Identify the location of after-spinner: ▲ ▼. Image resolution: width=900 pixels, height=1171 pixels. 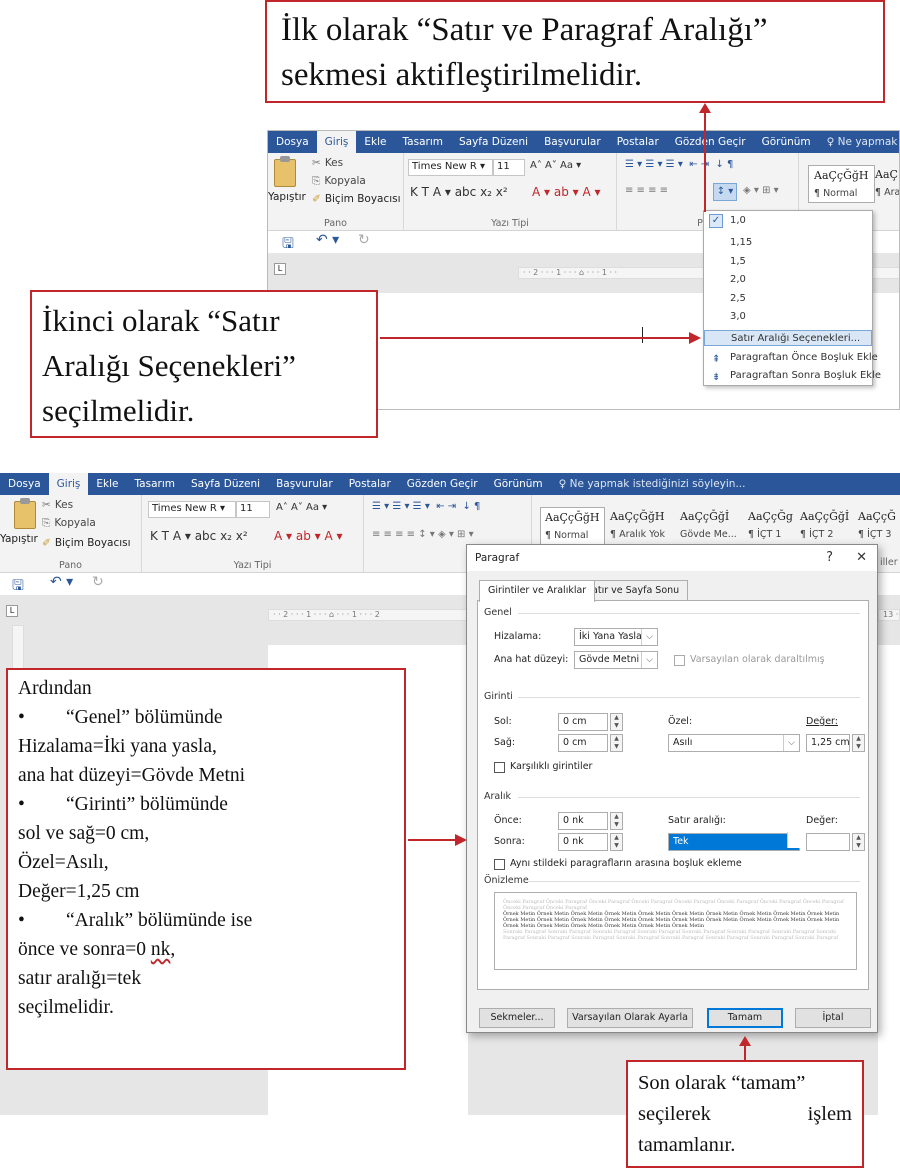
(616, 842).